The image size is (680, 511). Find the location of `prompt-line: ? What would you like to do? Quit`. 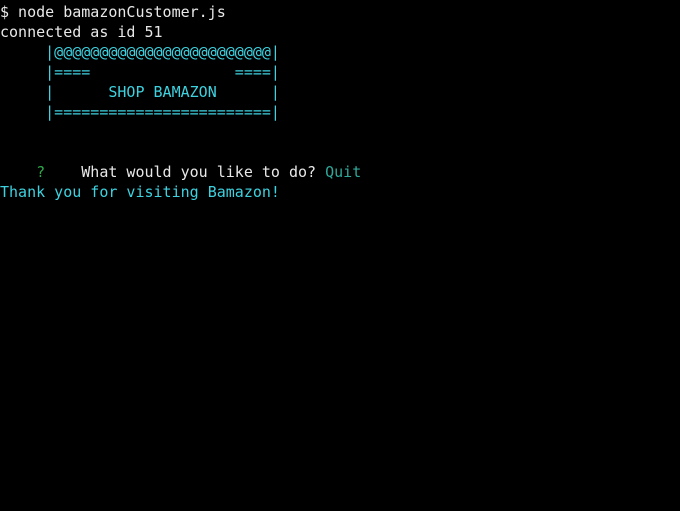

prompt-line: ? What would you like to do? Quit is located at coordinates (180, 161).